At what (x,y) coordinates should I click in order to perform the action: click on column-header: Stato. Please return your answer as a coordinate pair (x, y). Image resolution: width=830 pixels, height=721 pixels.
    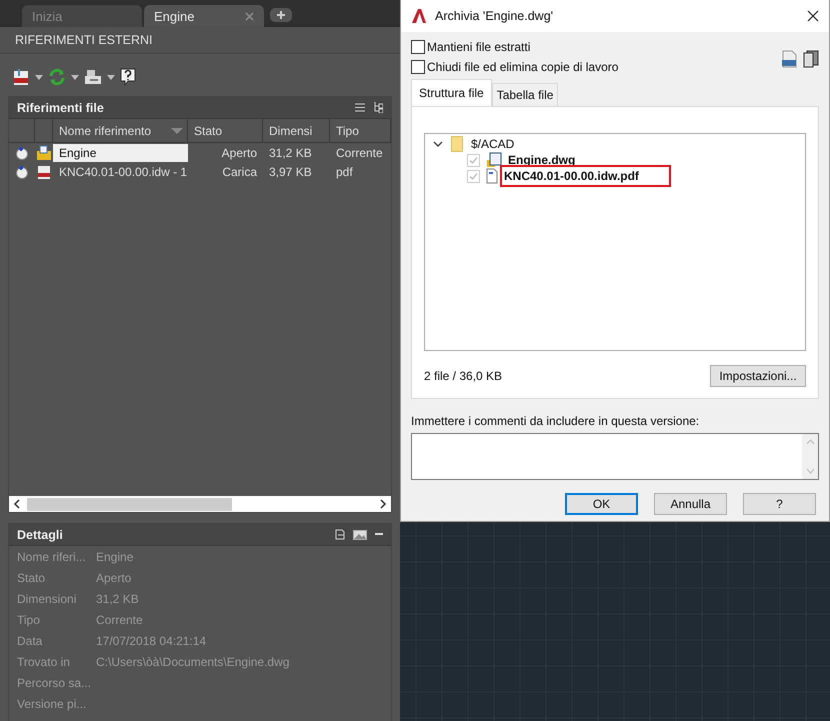
    Looking at the image, I should click on (225, 130).